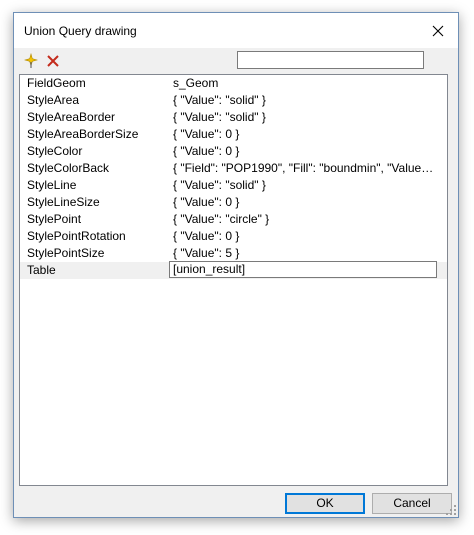  I want to click on cancel-button: Cancel, so click(412, 503).